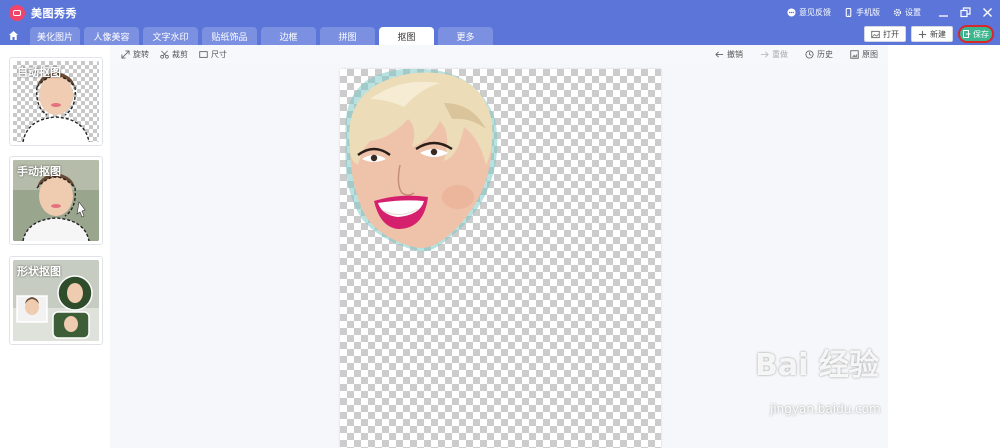 Image resolution: width=1000 pixels, height=448 pixels. I want to click on home-icon, so click(13, 35).